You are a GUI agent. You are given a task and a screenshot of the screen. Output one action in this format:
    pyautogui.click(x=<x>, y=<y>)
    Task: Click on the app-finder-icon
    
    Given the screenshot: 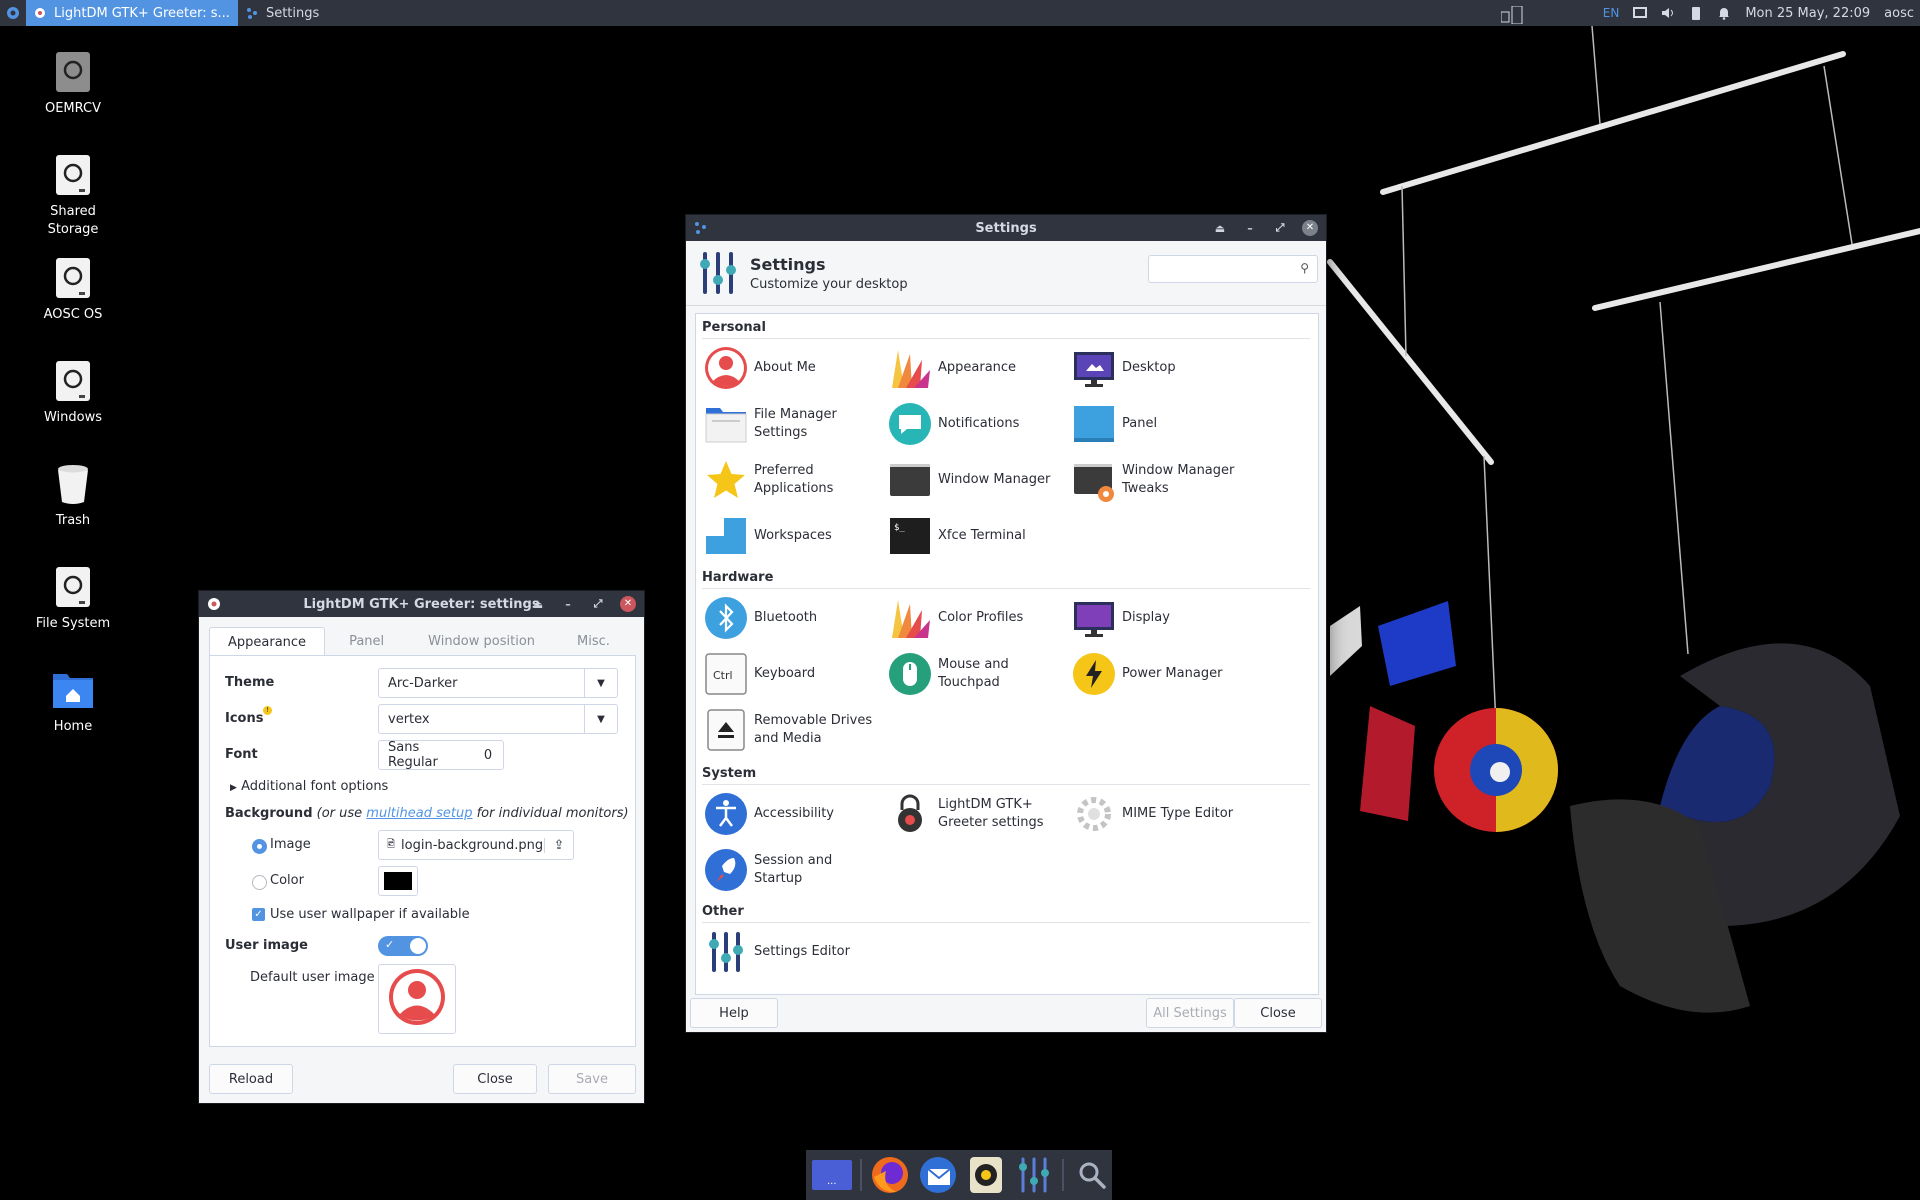 What is the action you would take?
    pyautogui.click(x=1092, y=1175)
    